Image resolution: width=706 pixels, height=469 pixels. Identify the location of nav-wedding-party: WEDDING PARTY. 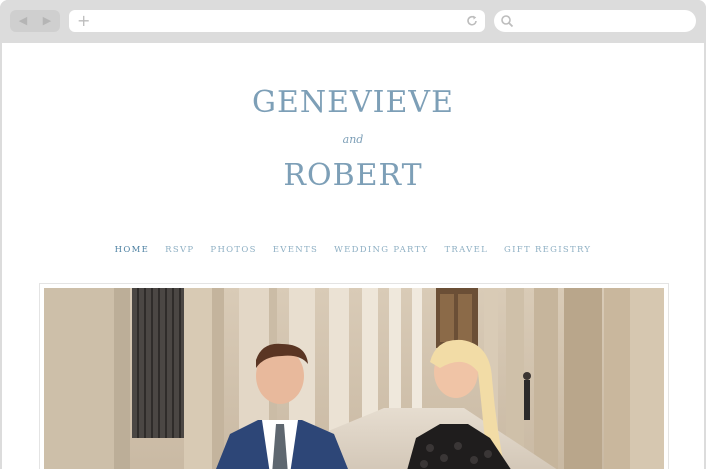
(381, 250).